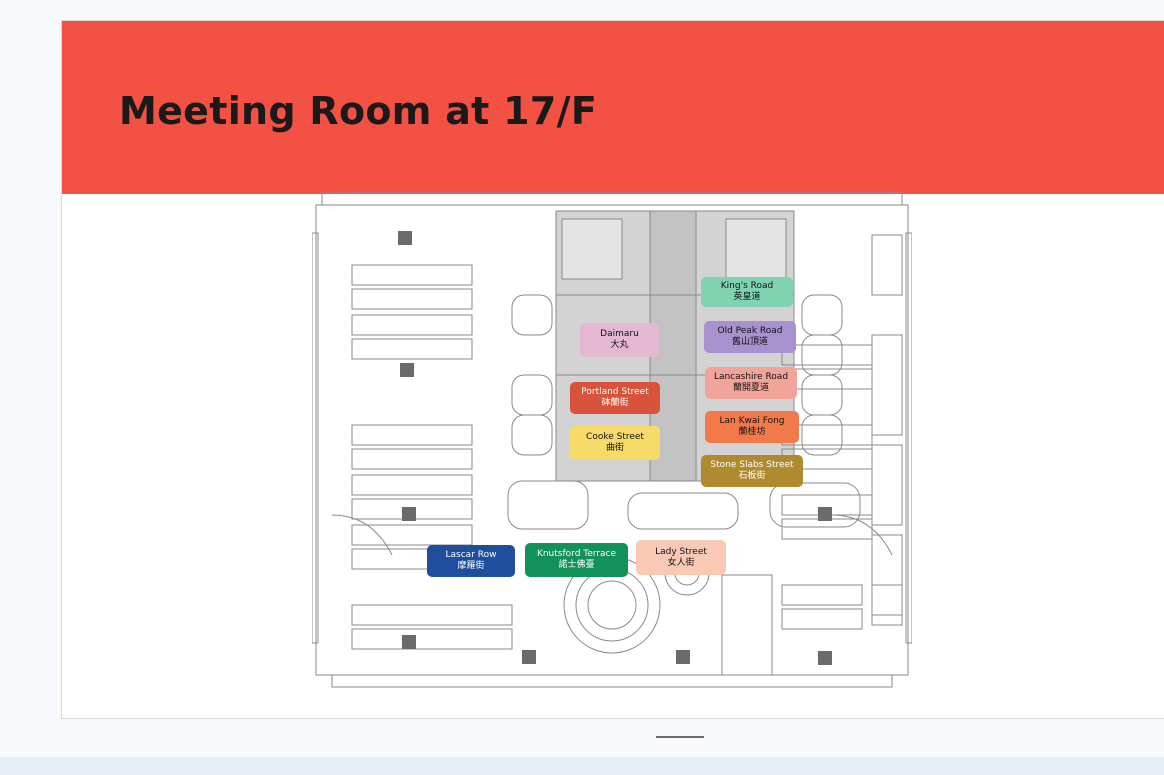 The image size is (1164, 775). I want to click on room-name-zh: 蘭開夏道, so click(750, 388).